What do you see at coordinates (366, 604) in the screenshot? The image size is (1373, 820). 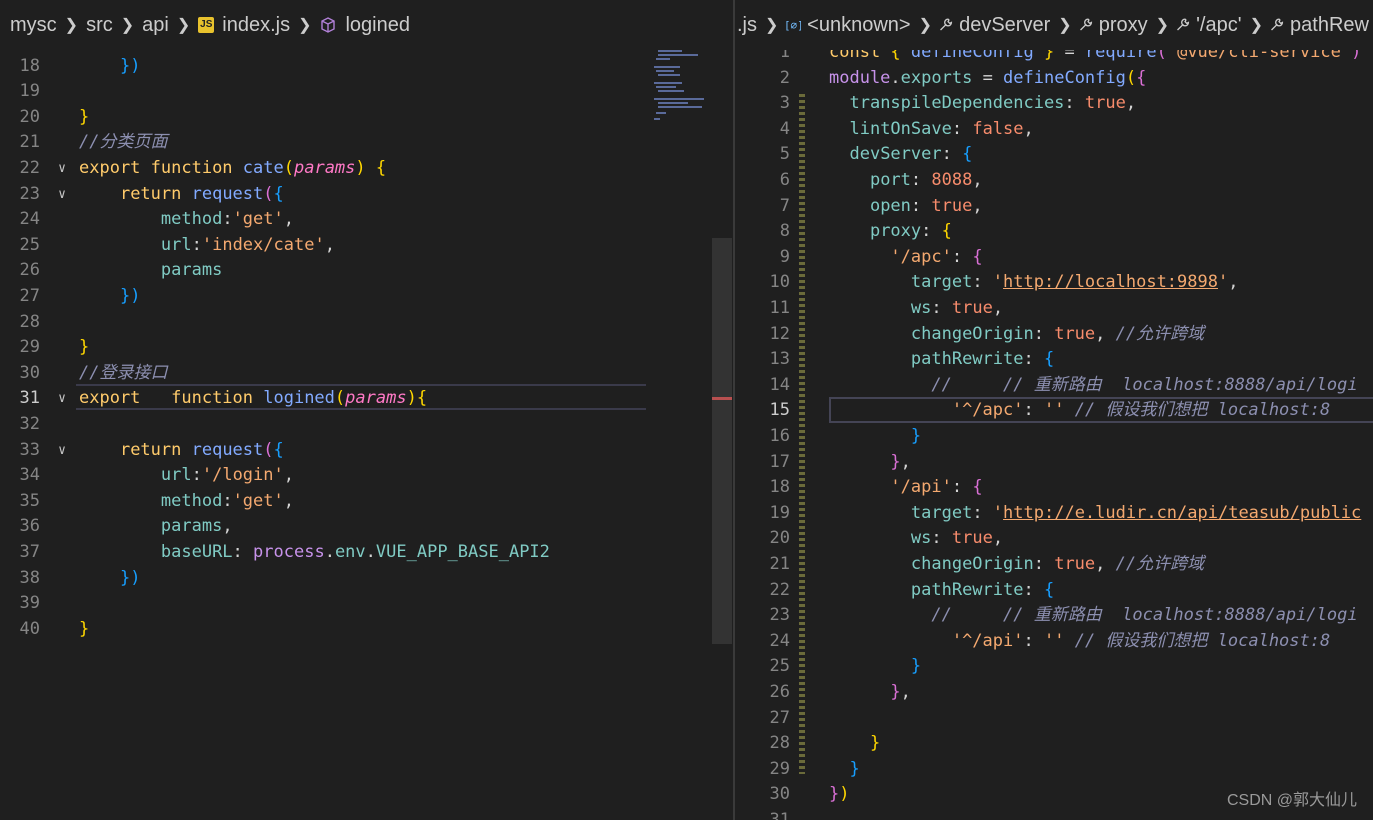 I see `code-line: 39` at bounding box center [366, 604].